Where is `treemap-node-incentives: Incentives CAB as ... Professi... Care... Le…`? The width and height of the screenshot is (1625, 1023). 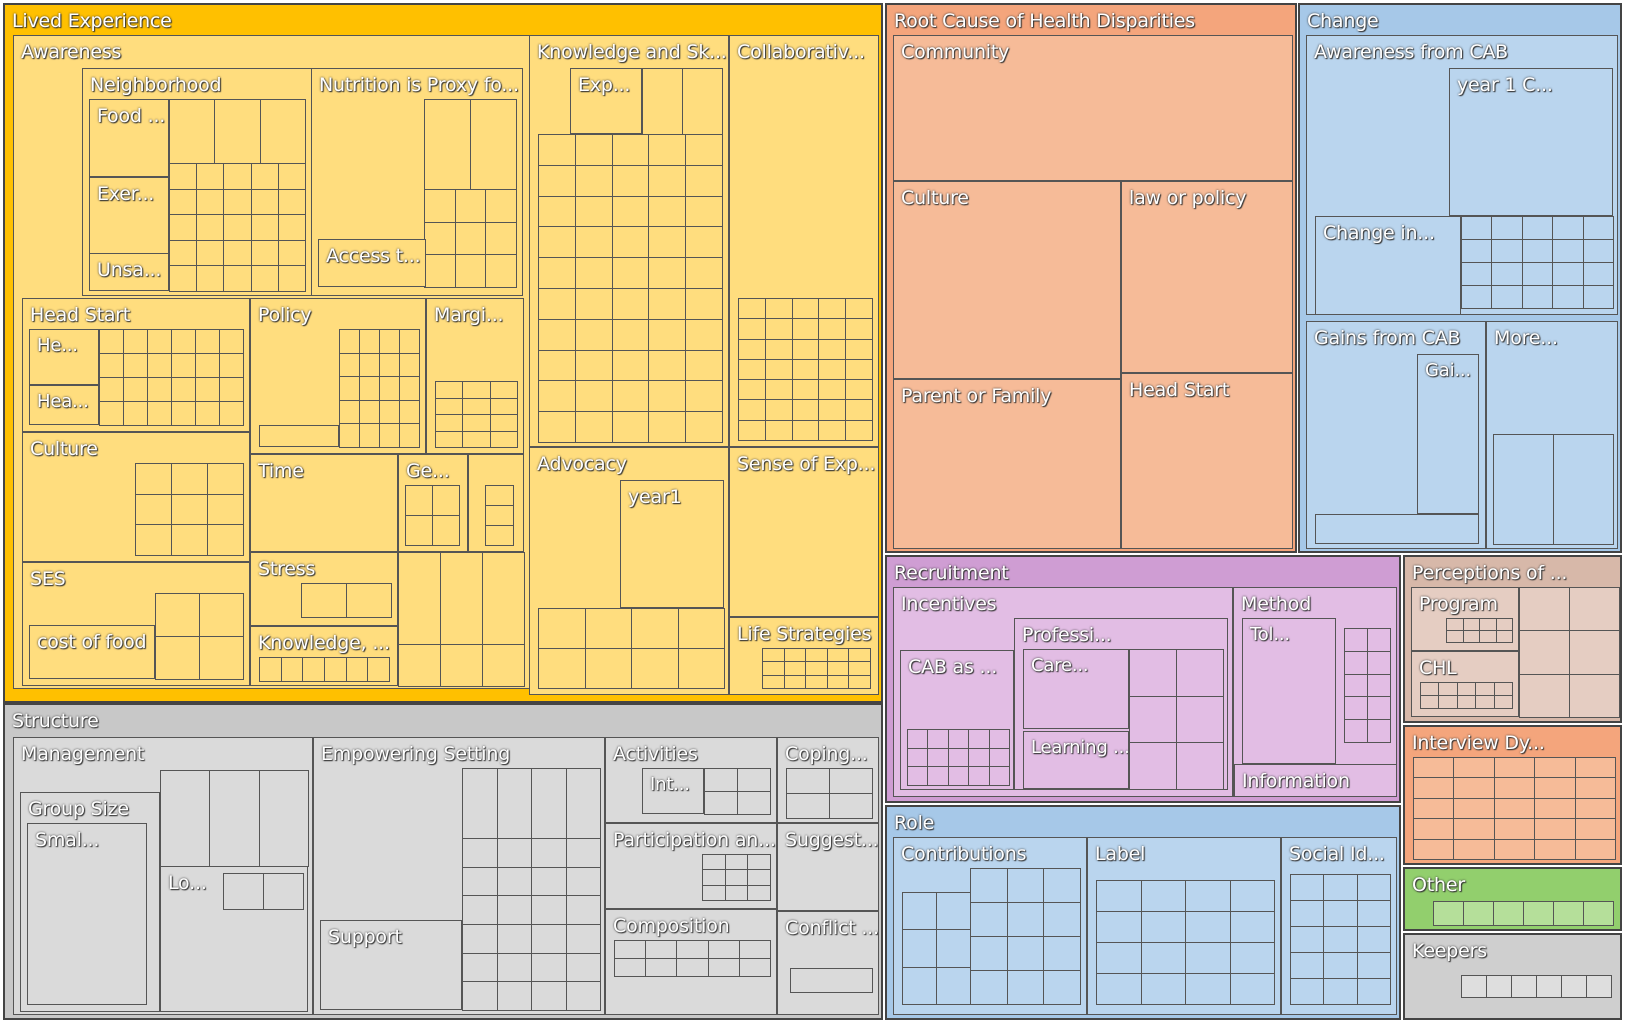
treemap-node-incentives: Incentives CAB as ... Professi... Care... Le… is located at coordinates (1063, 692).